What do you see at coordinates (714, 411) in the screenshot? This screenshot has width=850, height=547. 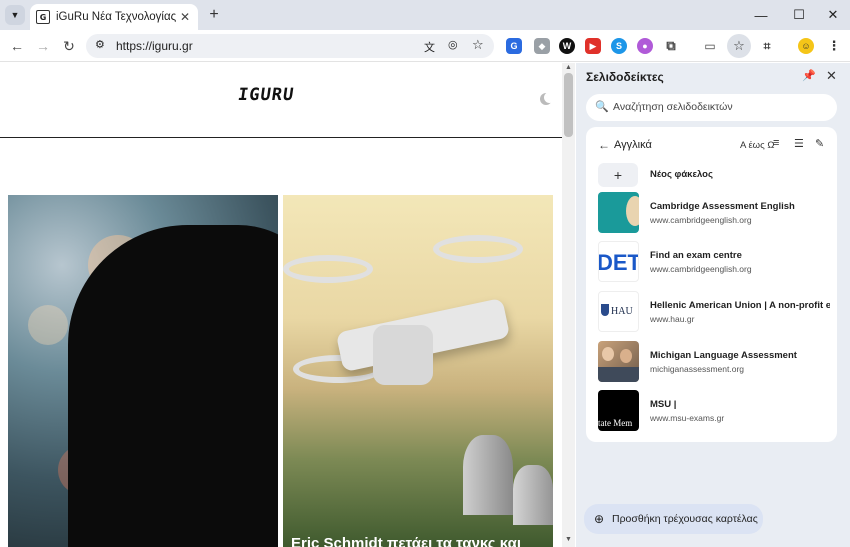 I see `bookmark-item: tate Mem MSU | www.msu-exams.gr` at bounding box center [714, 411].